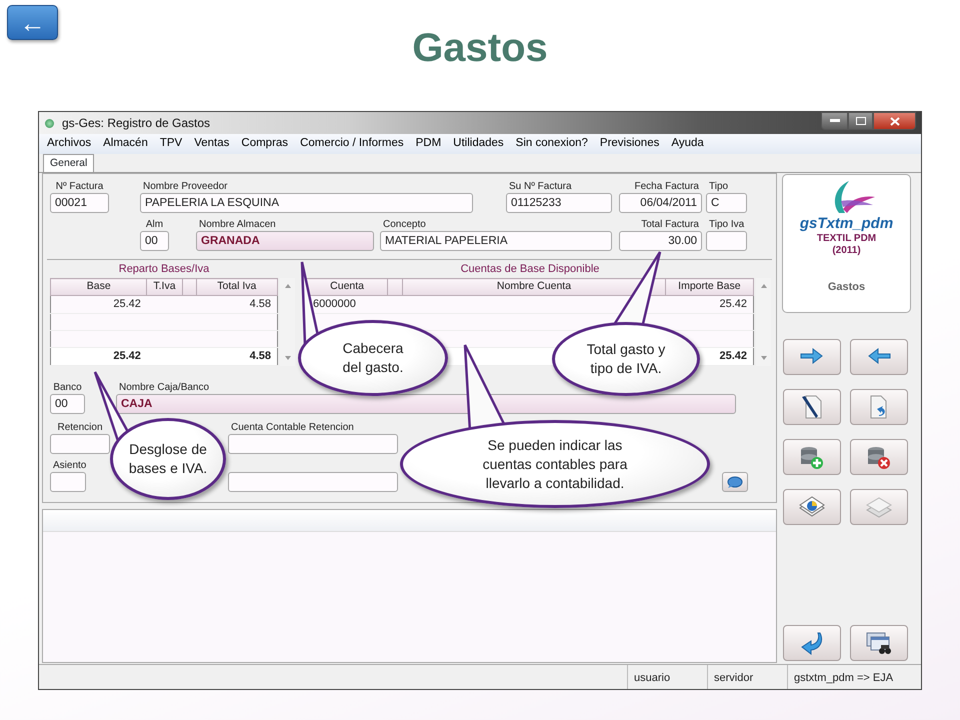 The width and height of the screenshot is (960, 720). I want to click on field-label: Asiento, so click(69, 465).